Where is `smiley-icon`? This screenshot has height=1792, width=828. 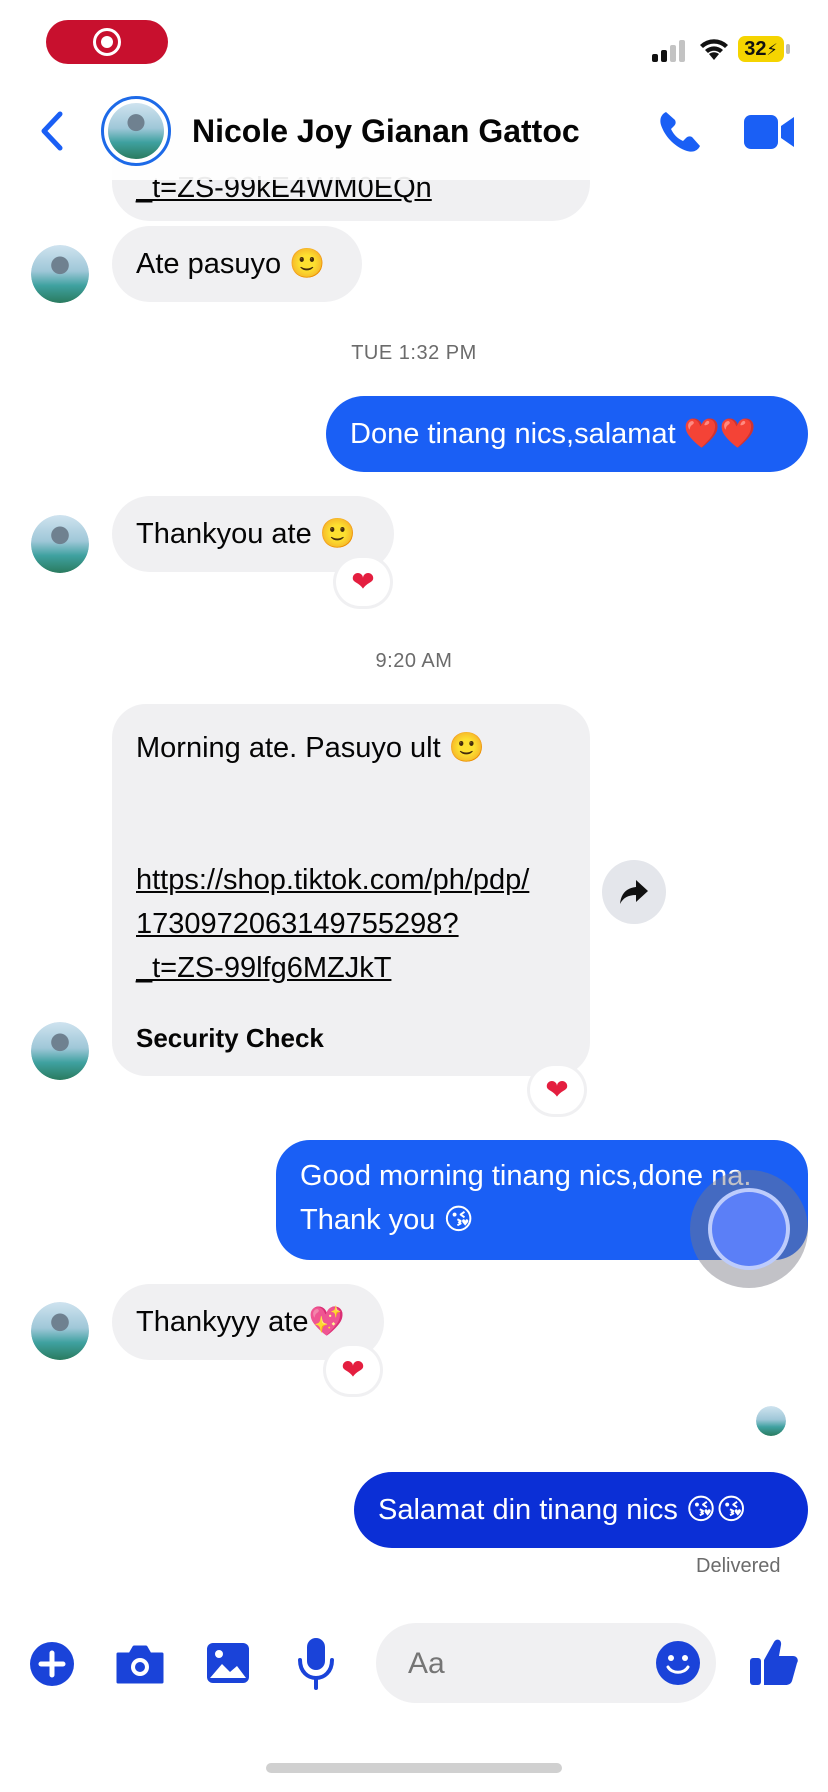
smiley-icon is located at coordinates (678, 1663).